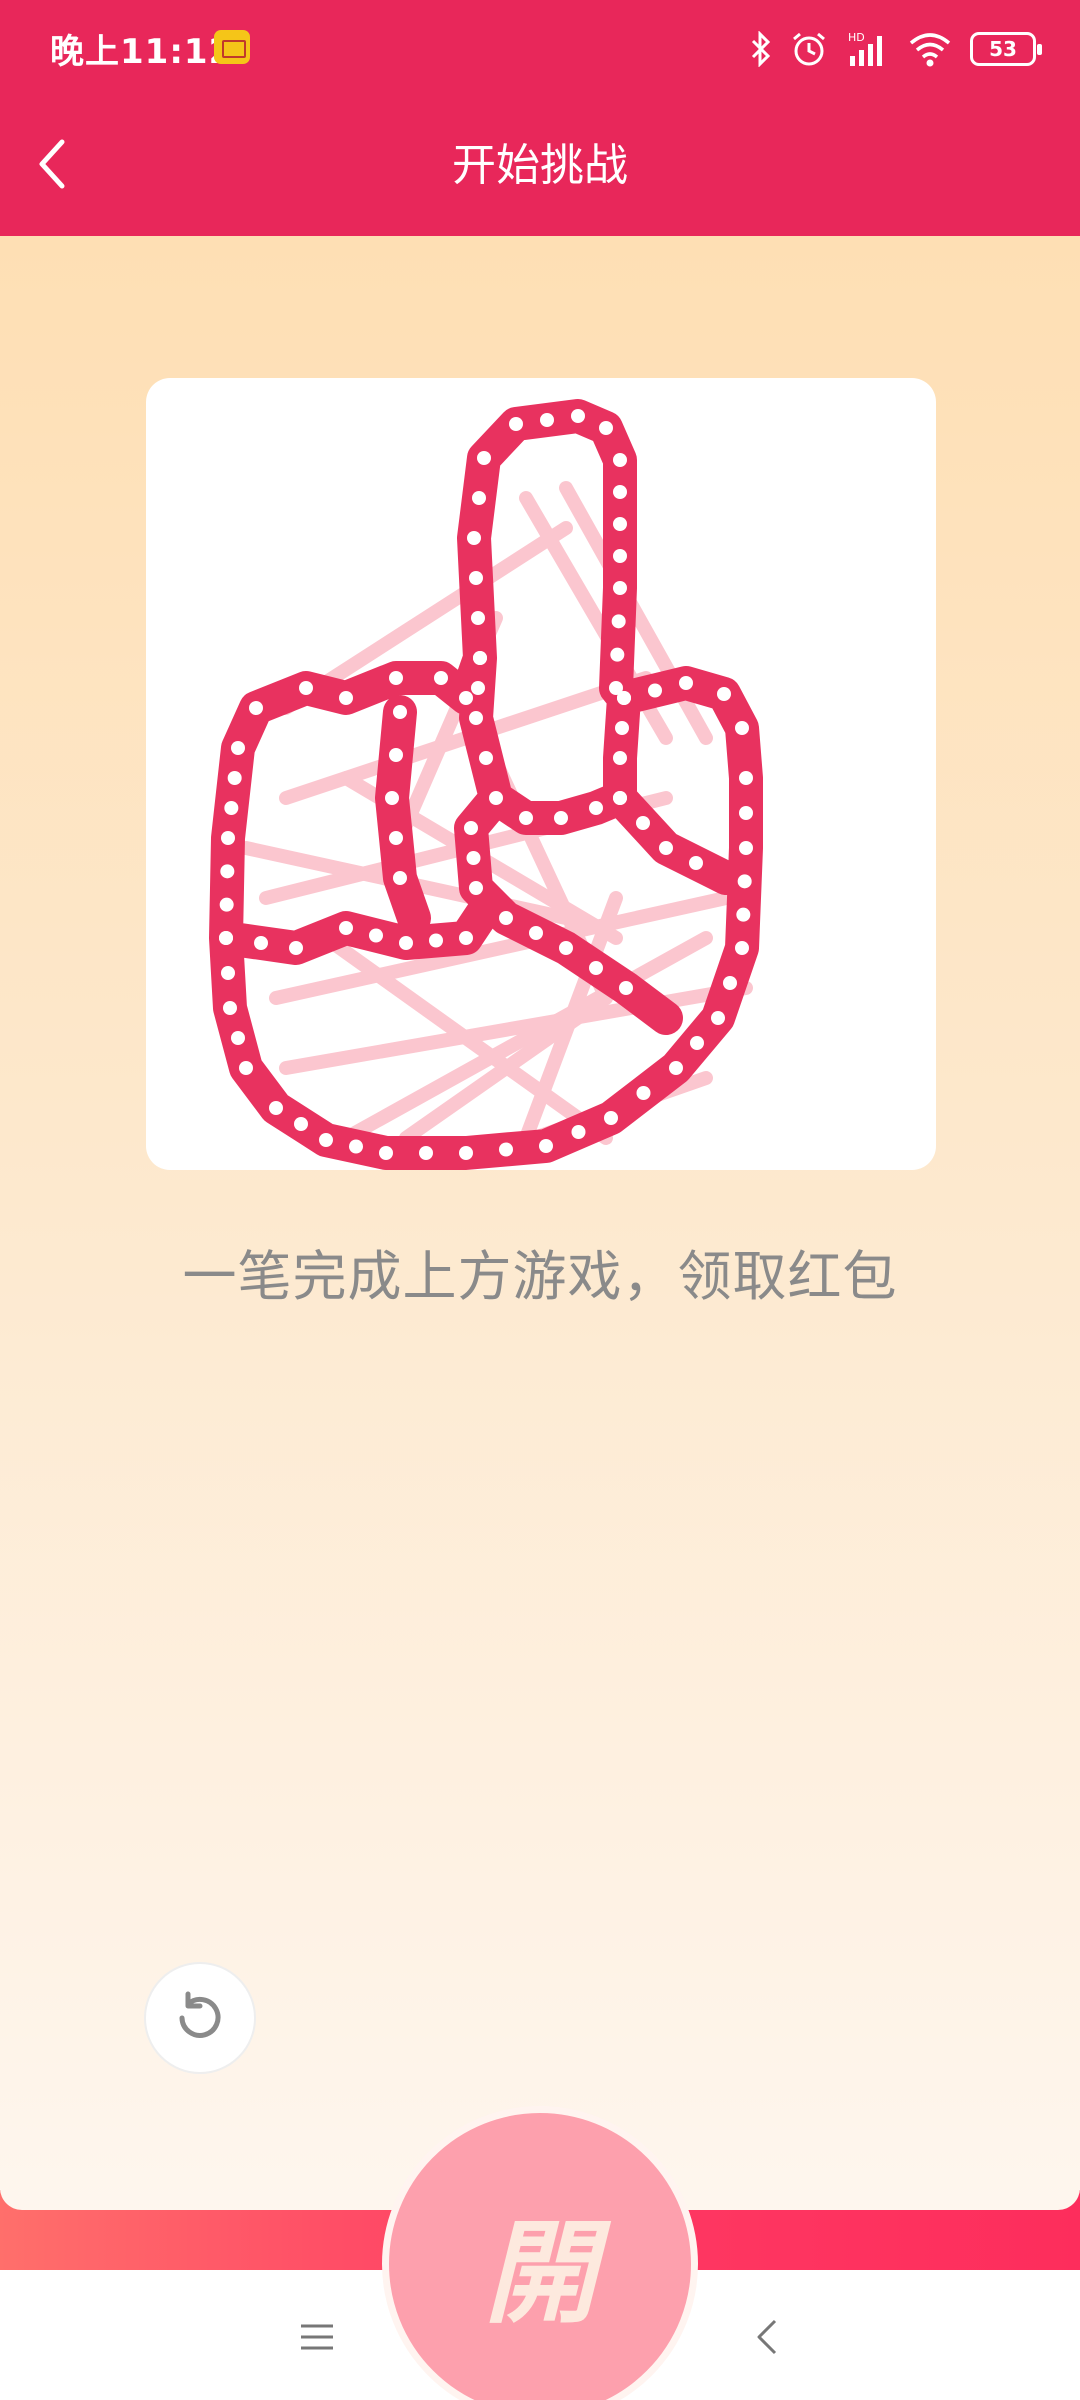 This screenshot has width=1080, height=2400. What do you see at coordinates (200, 2014) in the screenshot?
I see `refresh-icon` at bounding box center [200, 2014].